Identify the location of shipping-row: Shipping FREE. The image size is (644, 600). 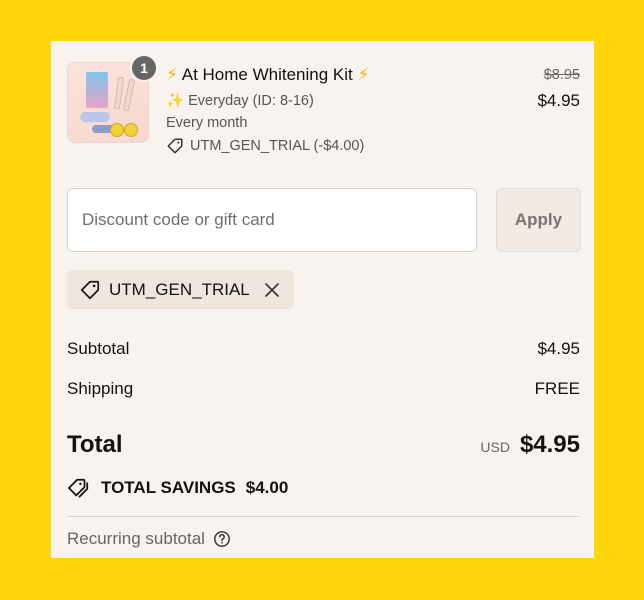
(323, 389).